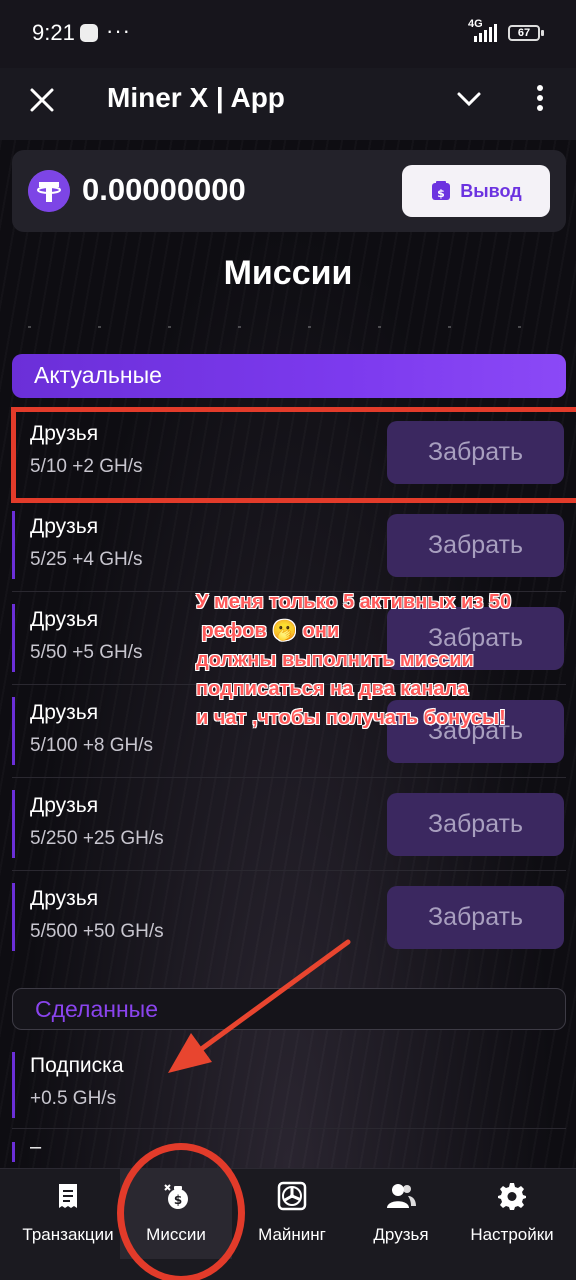  Describe the element at coordinates (289, 1086) in the screenshot. I see `done-mission-item: Подписка +0.5 GH/s` at that location.